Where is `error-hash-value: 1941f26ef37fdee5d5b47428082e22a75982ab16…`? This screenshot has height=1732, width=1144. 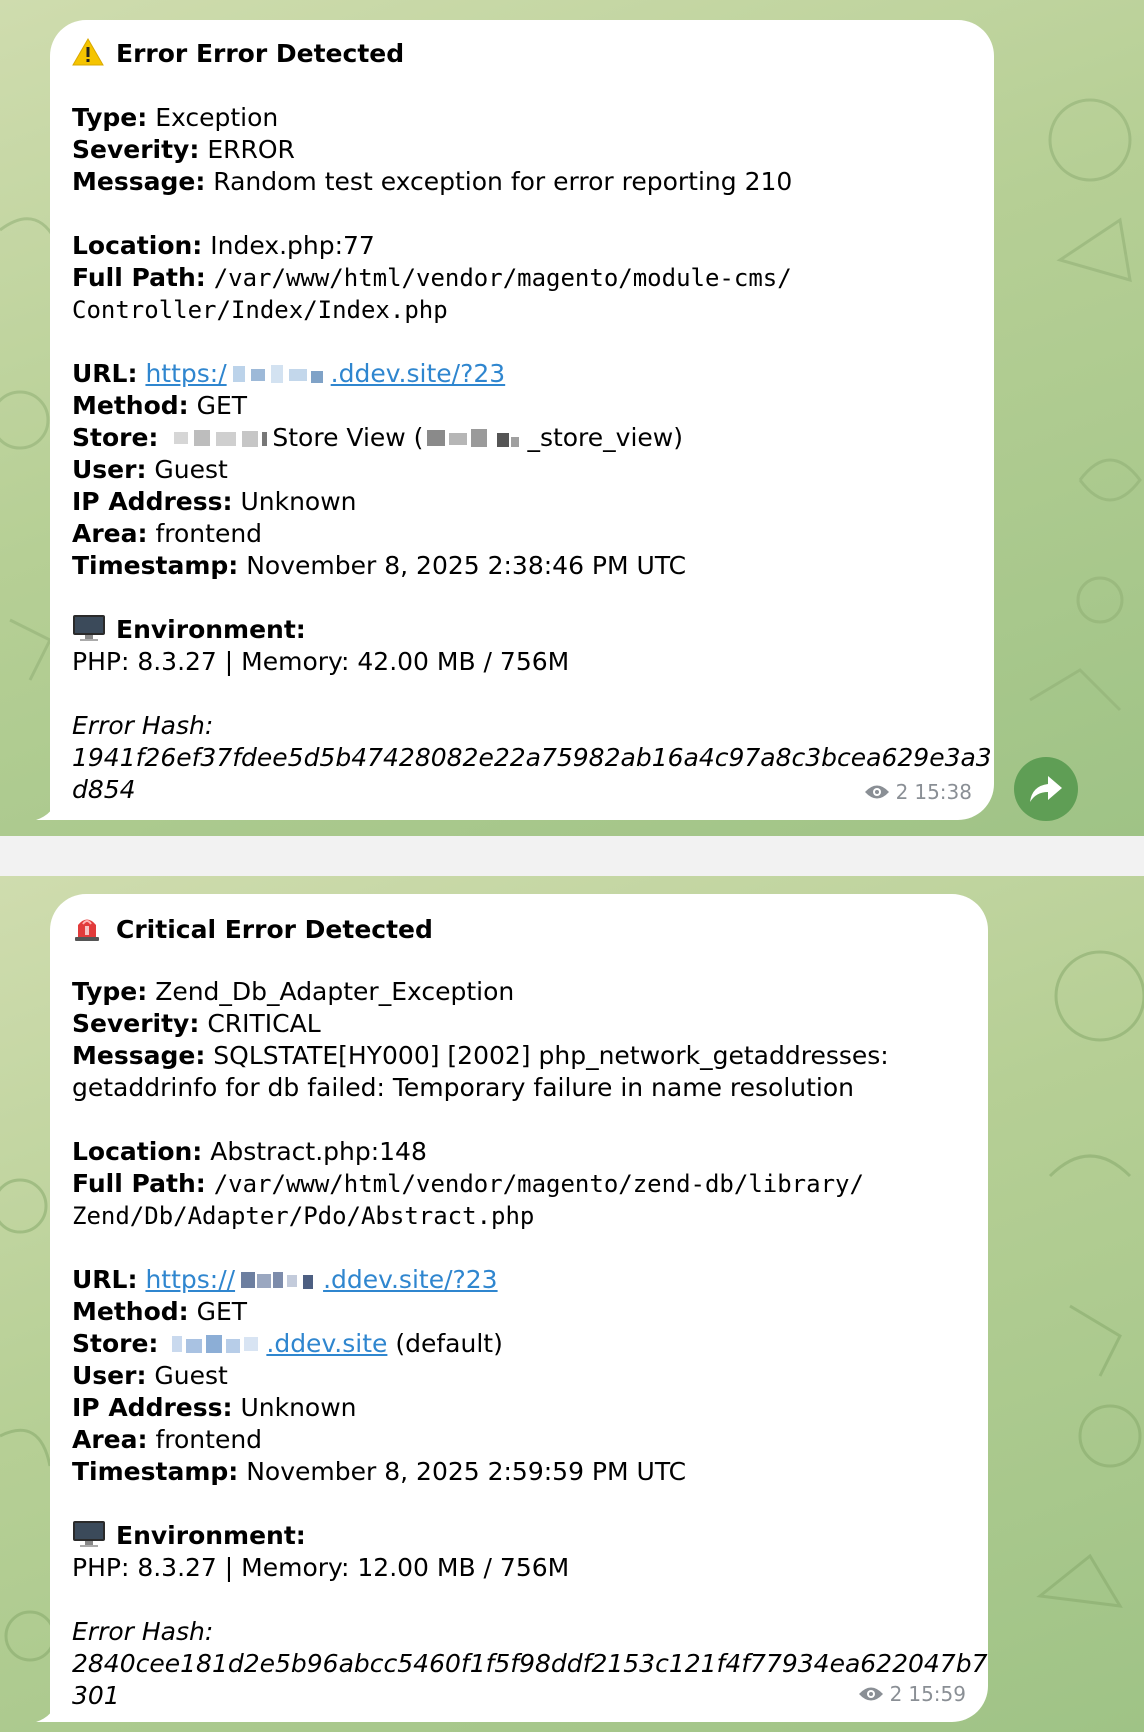
error-hash-value: 1941f26ef37fdee5d5b47428082e22a75982ab16… is located at coordinates (532, 757).